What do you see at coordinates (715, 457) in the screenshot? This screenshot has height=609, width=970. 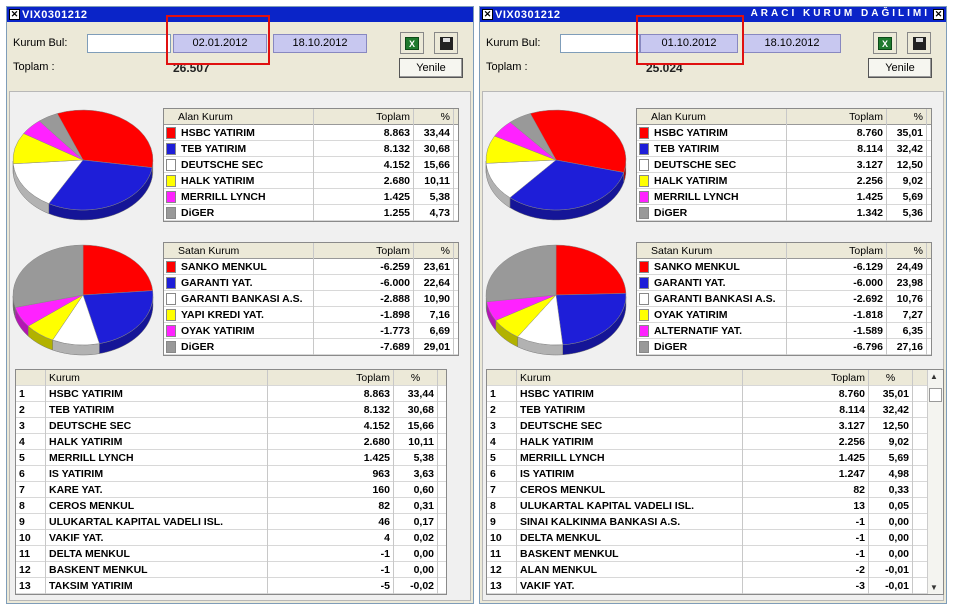 I see `table-row: 5 MERRILL LYNCH 1.425 5,69` at bounding box center [715, 457].